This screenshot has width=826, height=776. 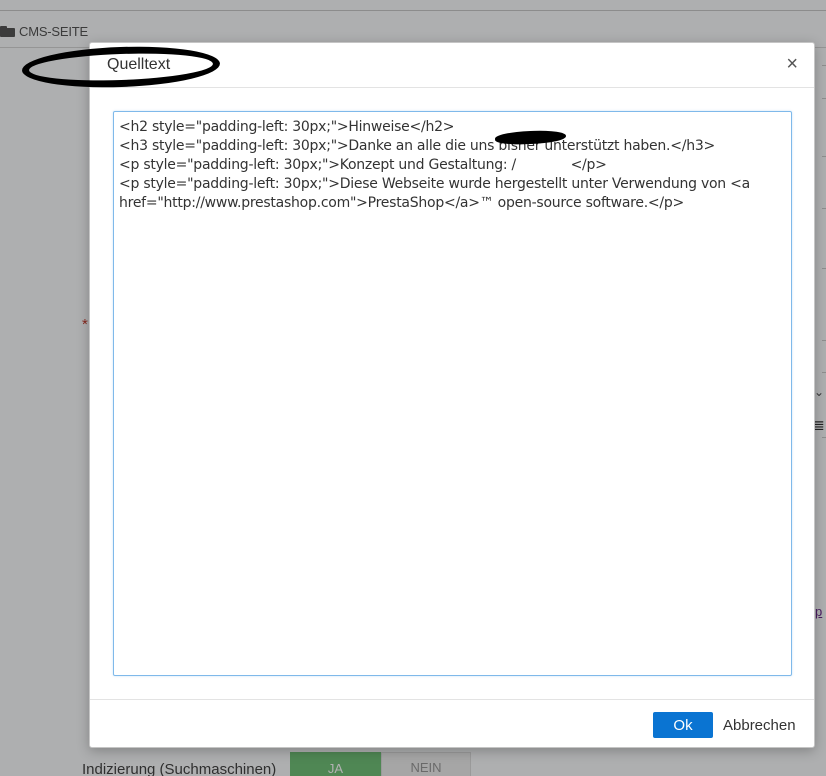 What do you see at coordinates (139, 64) in the screenshot?
I see `dialog-title: Quelltext` at bounding box center [139, 64].